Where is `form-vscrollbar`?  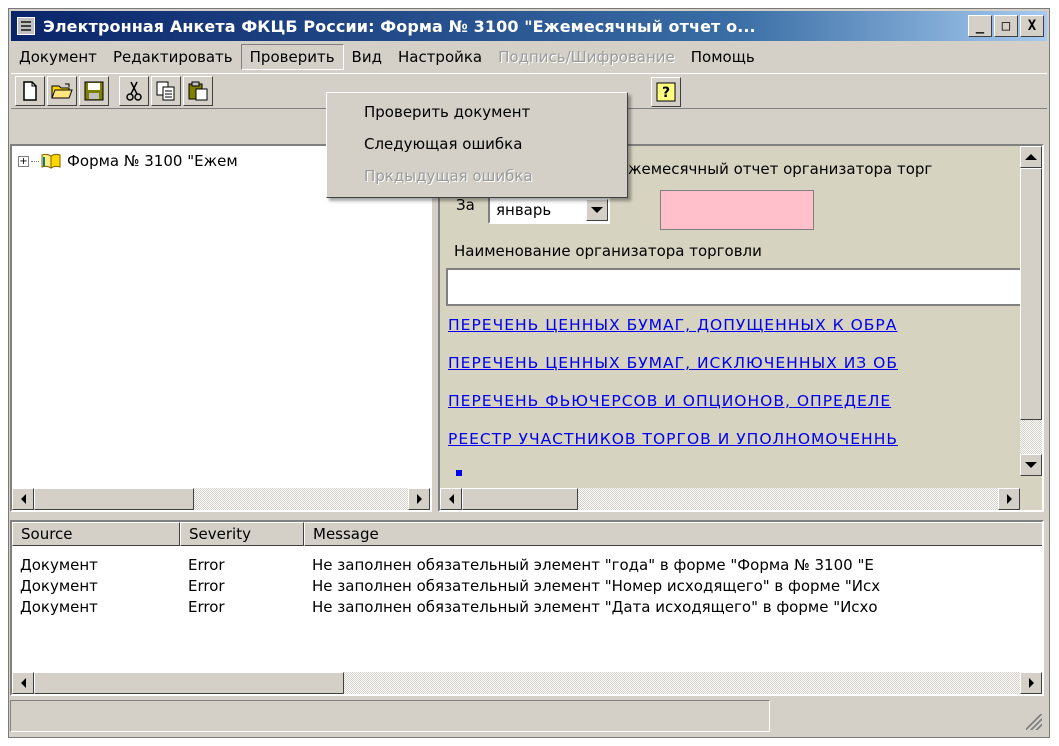 form-vscrollbar is located at coordinates (1031, 311).